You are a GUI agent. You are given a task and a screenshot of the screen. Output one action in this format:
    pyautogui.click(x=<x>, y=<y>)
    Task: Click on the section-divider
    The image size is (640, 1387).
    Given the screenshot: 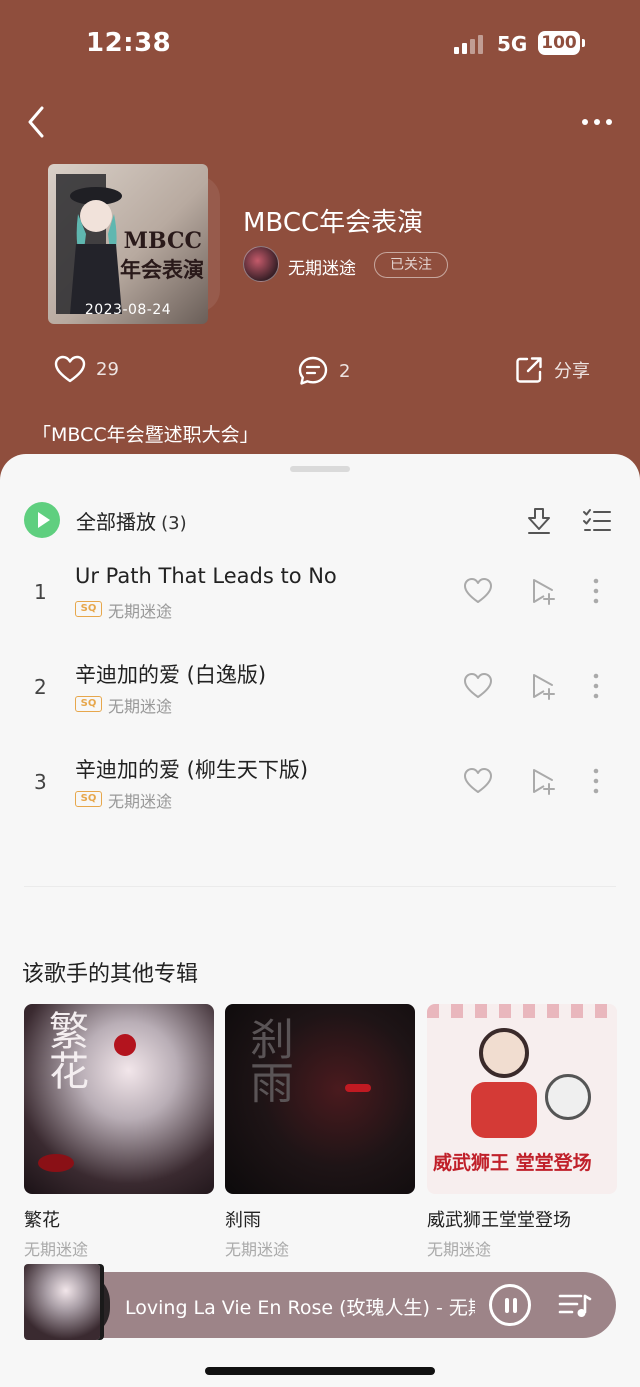 What is the action you would take?
    pyautogui.click(x=320, y=886)
    